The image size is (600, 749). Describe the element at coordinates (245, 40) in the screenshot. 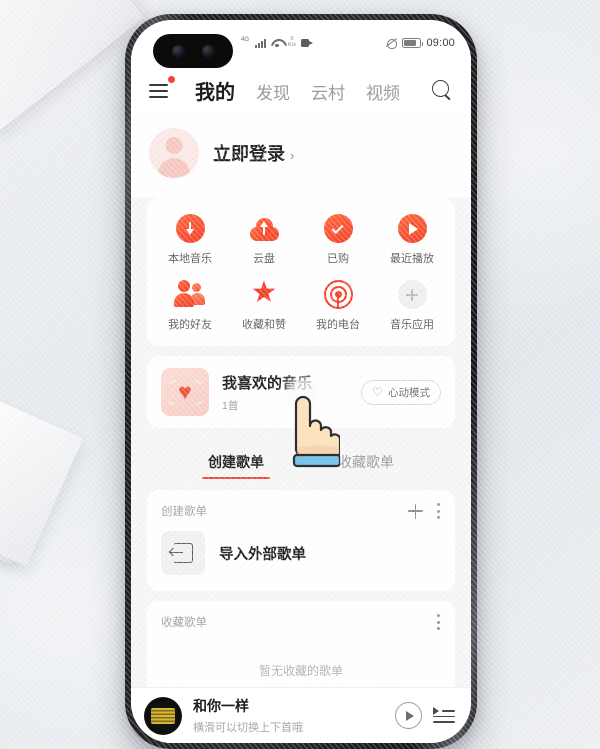

I see `network-type-label: 4G` at that location.